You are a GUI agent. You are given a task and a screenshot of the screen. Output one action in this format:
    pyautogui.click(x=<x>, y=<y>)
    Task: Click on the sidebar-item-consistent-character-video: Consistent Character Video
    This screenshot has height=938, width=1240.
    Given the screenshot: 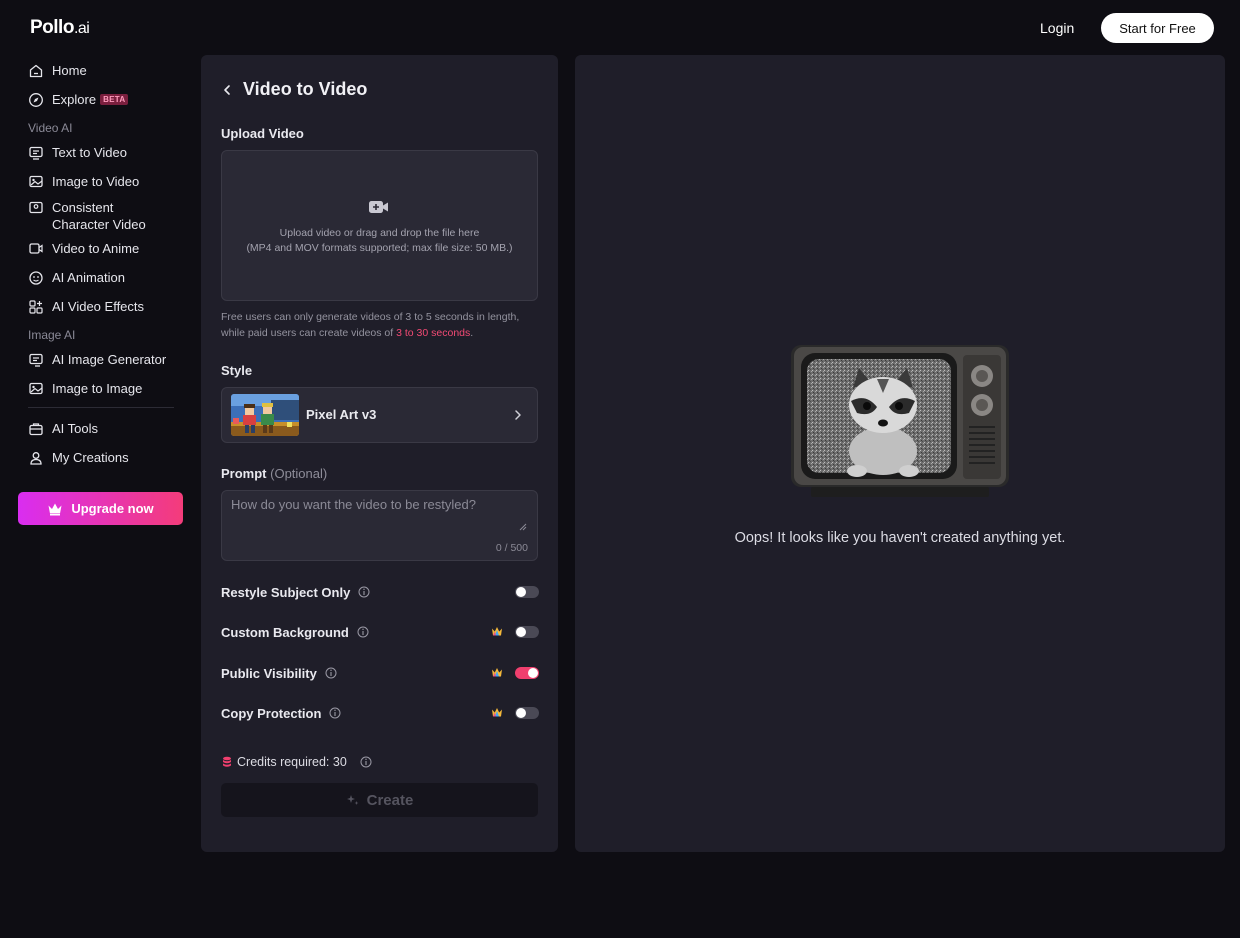 What is the action you would take?
    pyautogui.click(x=103, y=215)
    